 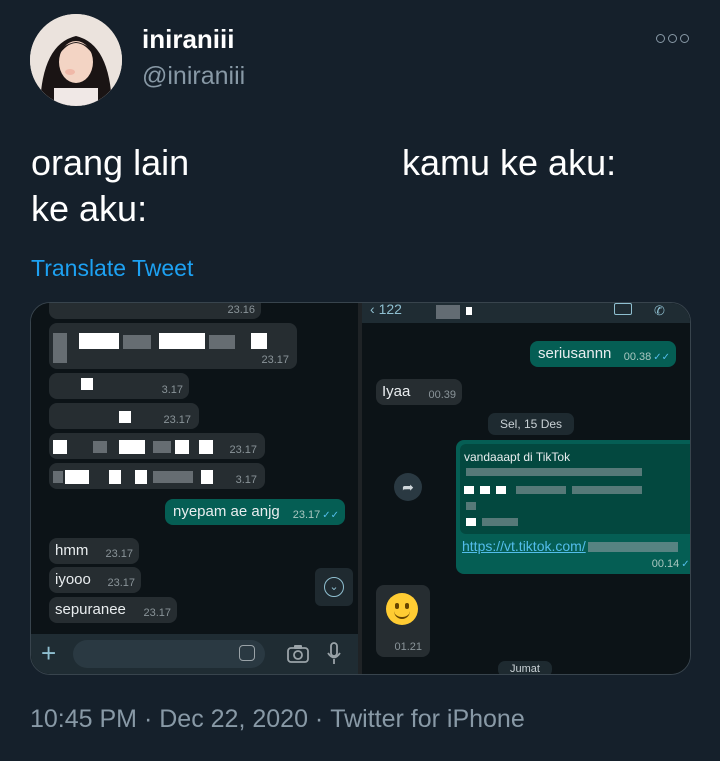 I want to click on link-preview-title: vandaaapt di TikTok, so click(x=517, y=457).